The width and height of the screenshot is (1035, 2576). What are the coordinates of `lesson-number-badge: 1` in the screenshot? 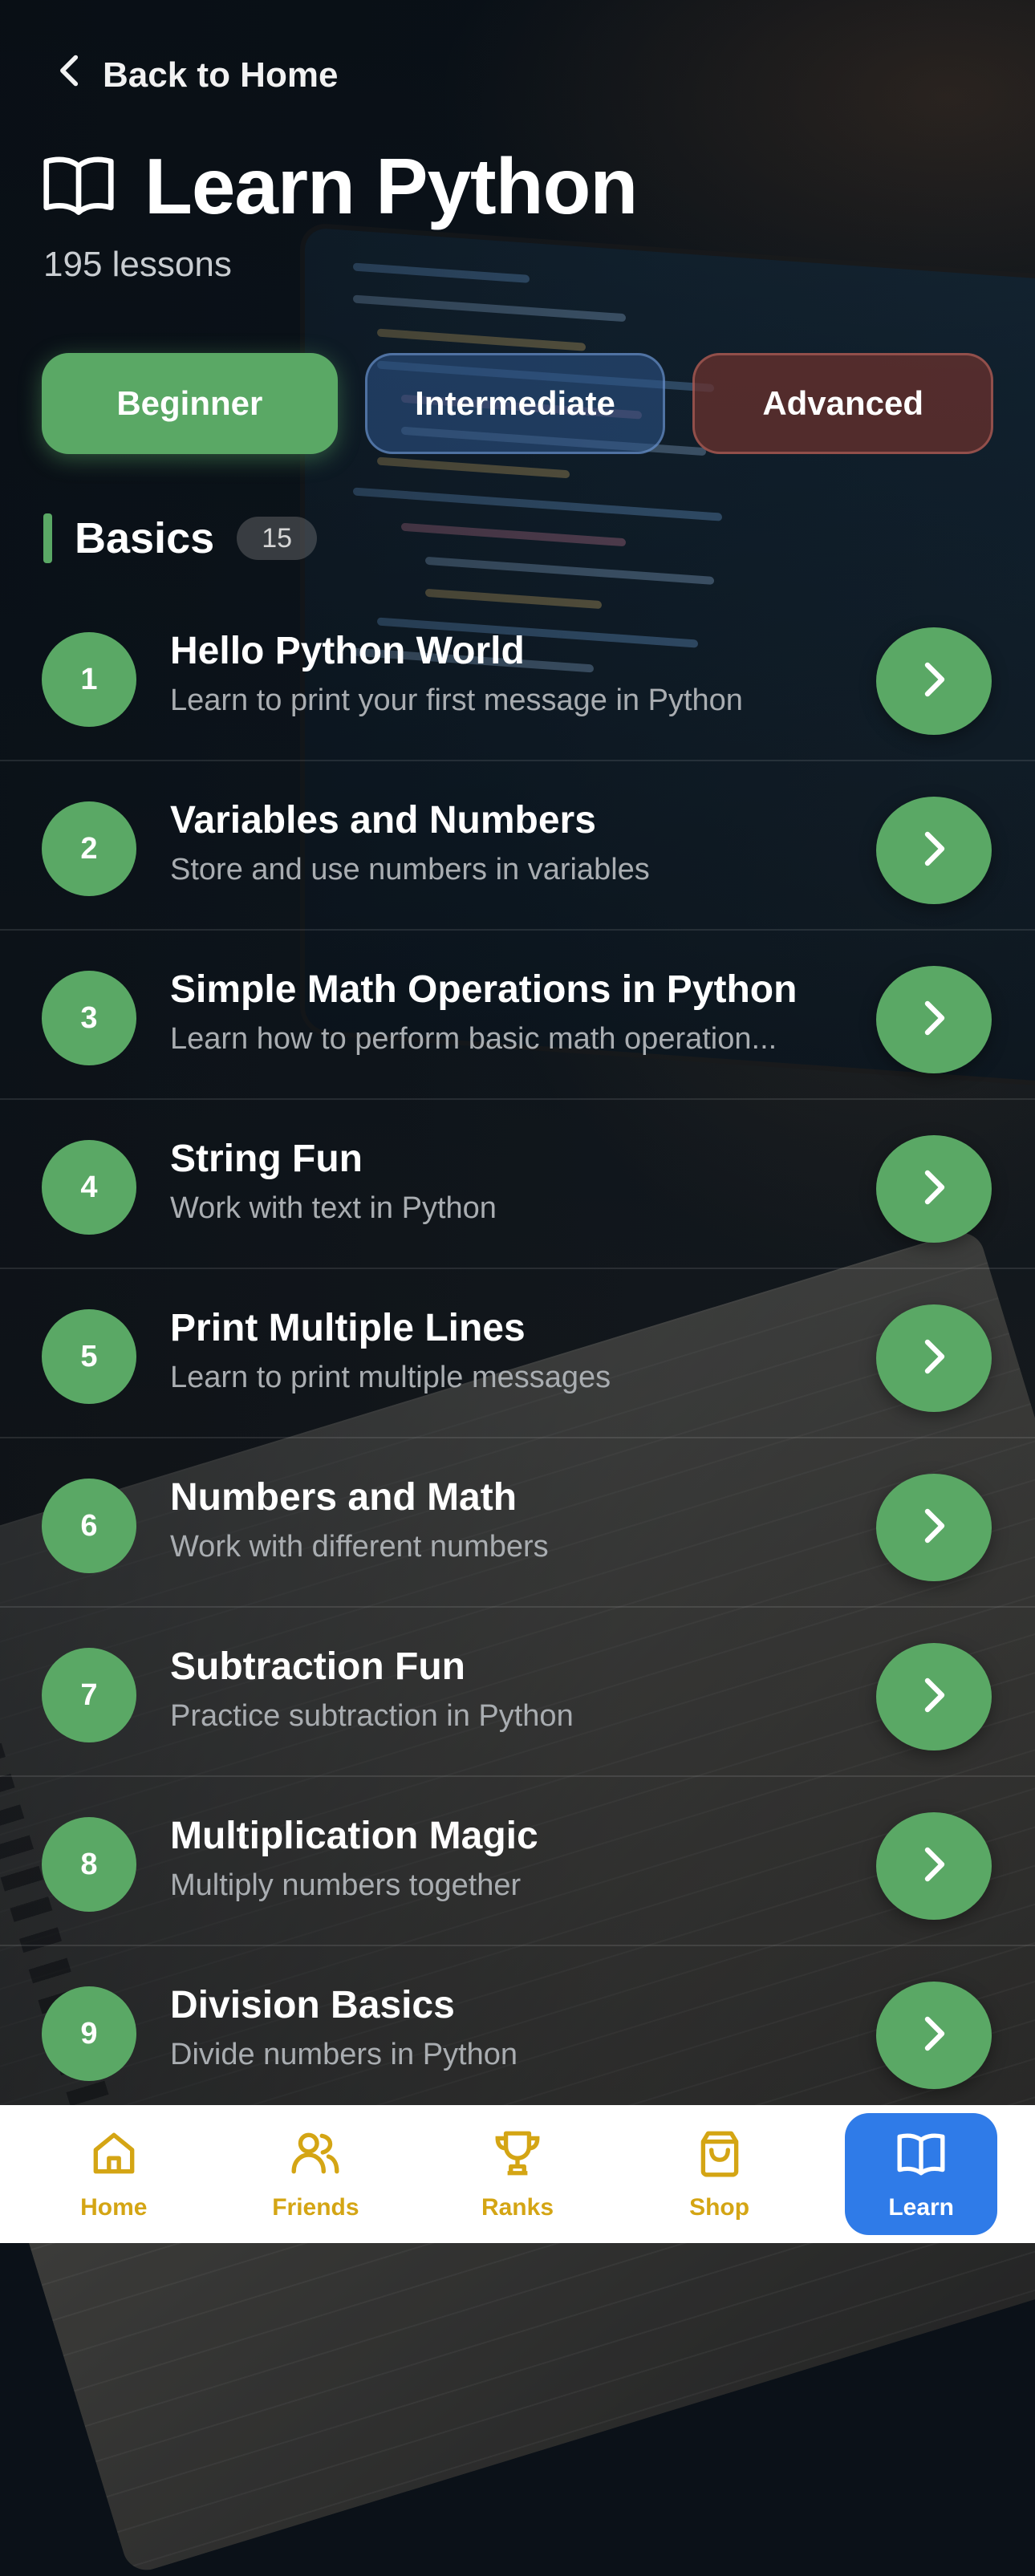 It's located at (89, 679).